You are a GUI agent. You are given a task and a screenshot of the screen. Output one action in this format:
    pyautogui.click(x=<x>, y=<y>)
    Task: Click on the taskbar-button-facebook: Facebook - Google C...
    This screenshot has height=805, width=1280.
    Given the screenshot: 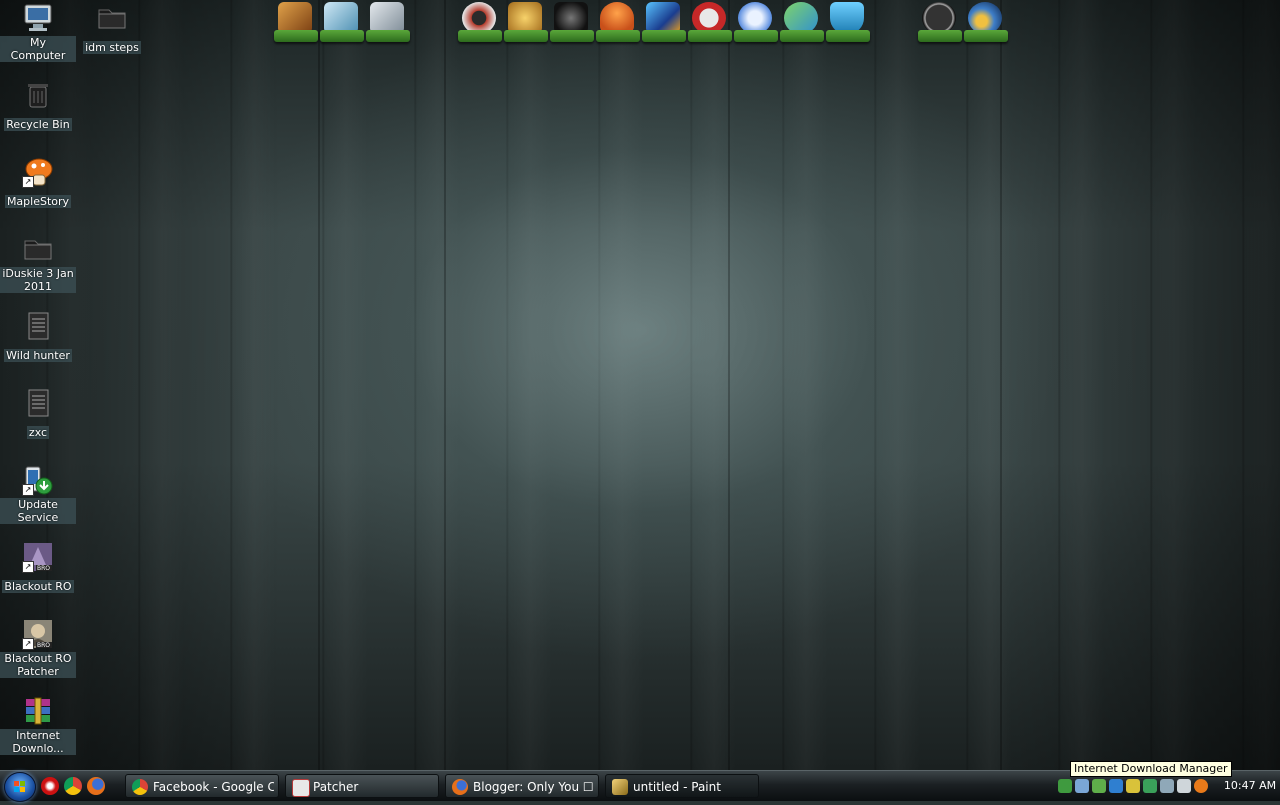 What is the action you would take?
    pyautogui.click(x=202, y=786)
    